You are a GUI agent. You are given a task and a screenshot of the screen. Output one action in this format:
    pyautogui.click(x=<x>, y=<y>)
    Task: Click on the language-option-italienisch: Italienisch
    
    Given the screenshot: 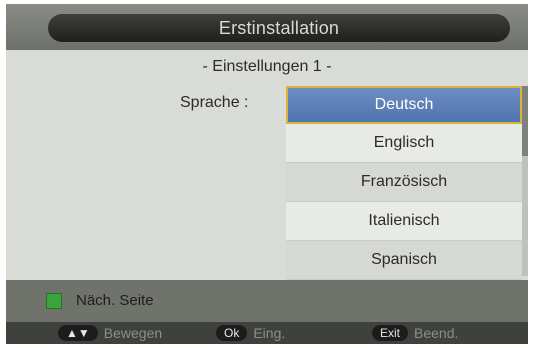 What is the action you would take?
    pyautogui.click(x=404, y=221)
    